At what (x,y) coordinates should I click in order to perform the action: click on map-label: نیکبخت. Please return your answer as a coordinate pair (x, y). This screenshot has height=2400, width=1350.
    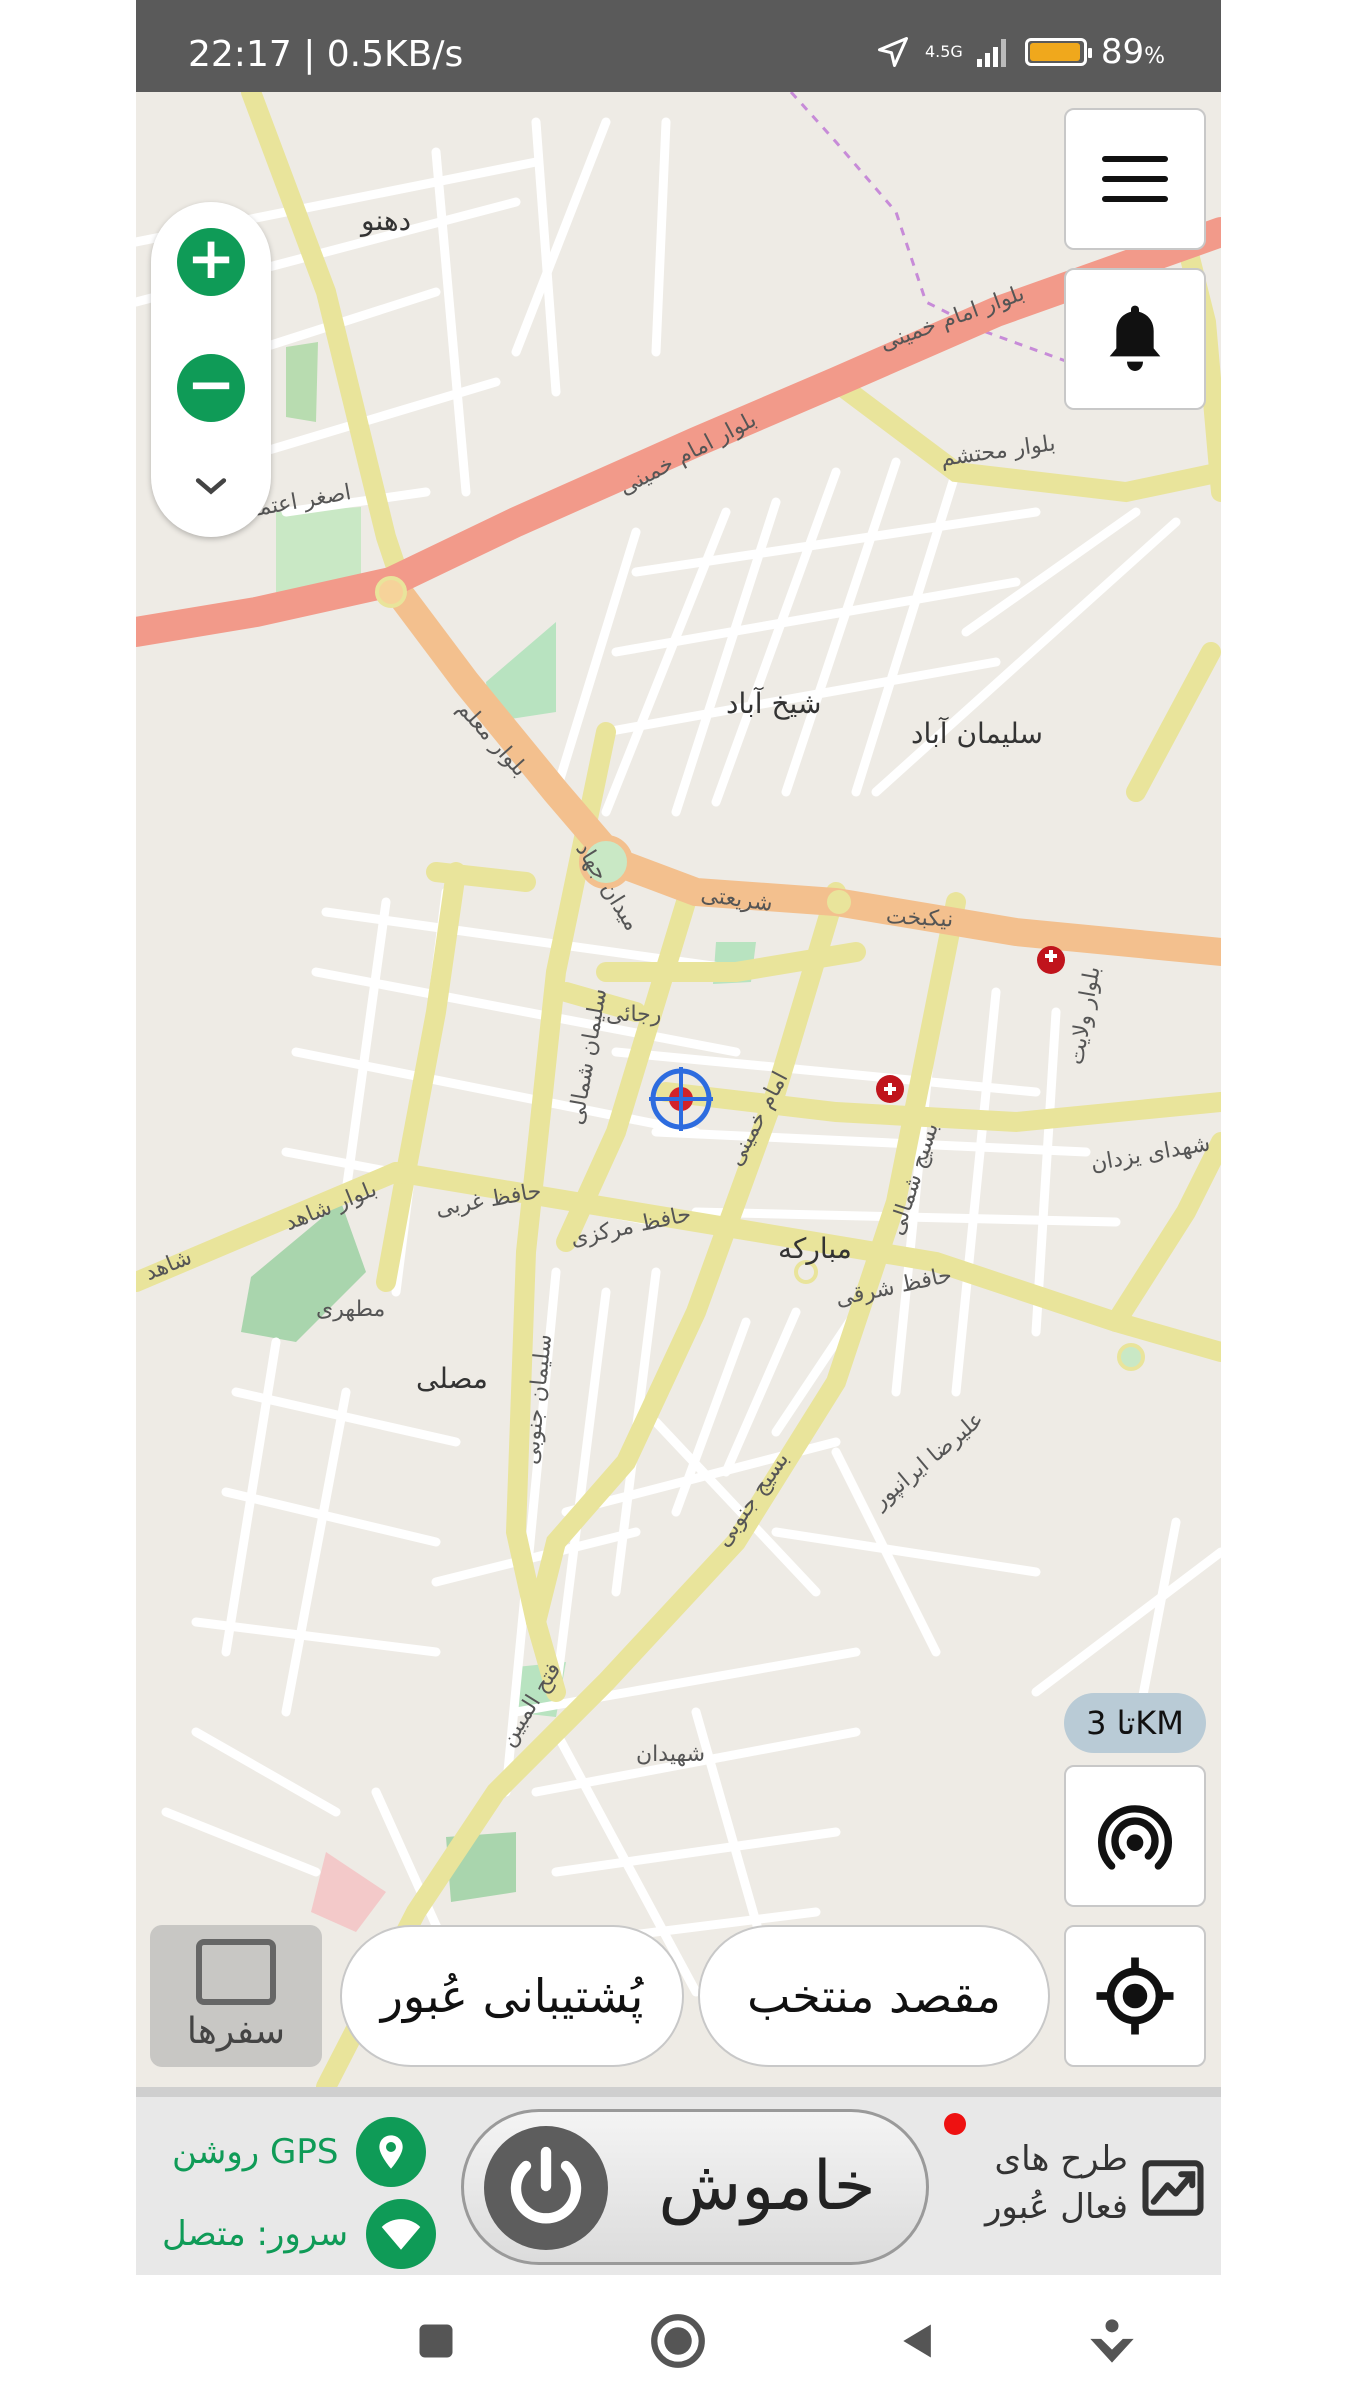
    Looking at the image, I should click on (919, 918).